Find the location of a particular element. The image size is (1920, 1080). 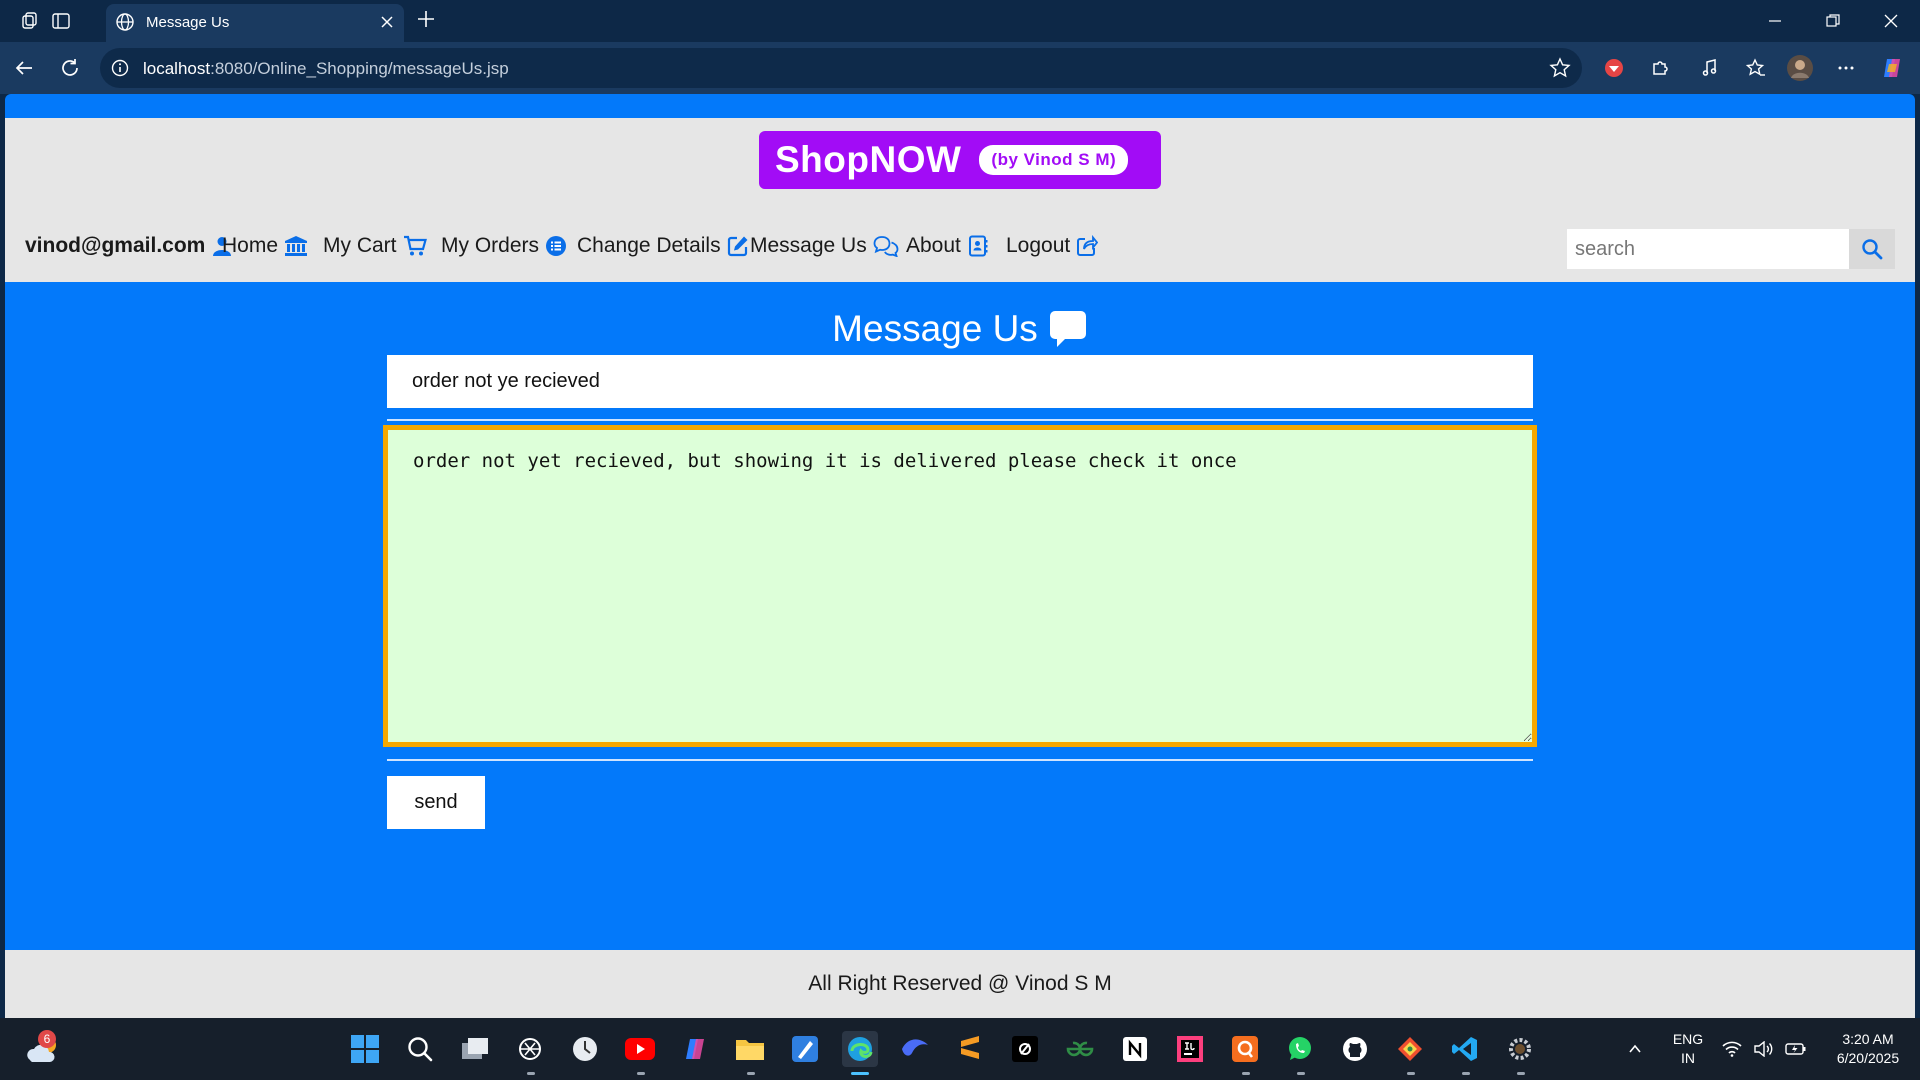

chatgpt-icon is located at coordinates (530, 1049).